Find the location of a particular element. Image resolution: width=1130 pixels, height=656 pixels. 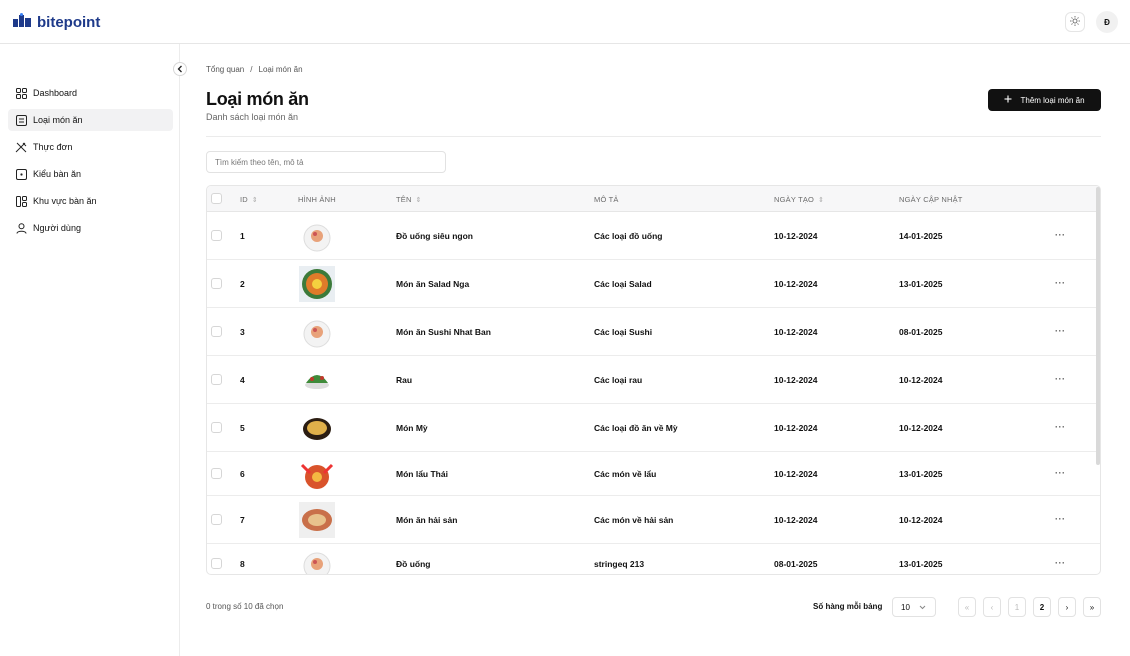

sidebar-item-table-areas: Khu vực bàn ăn is located at coordinates (90, 201).